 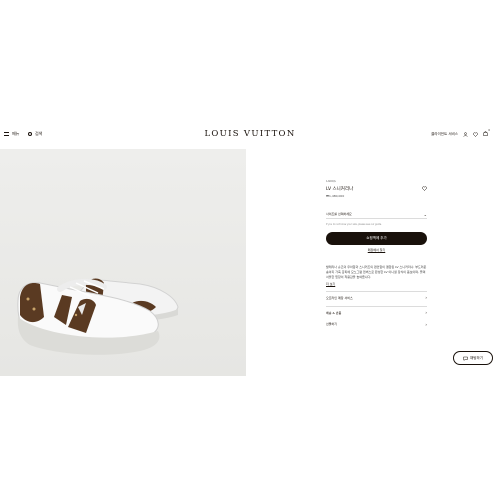 I want to click on info-rows: 오프라인 매장 서비스 › 배송 & 반품 › 선물하기 ›, so click(x=376, y=310).